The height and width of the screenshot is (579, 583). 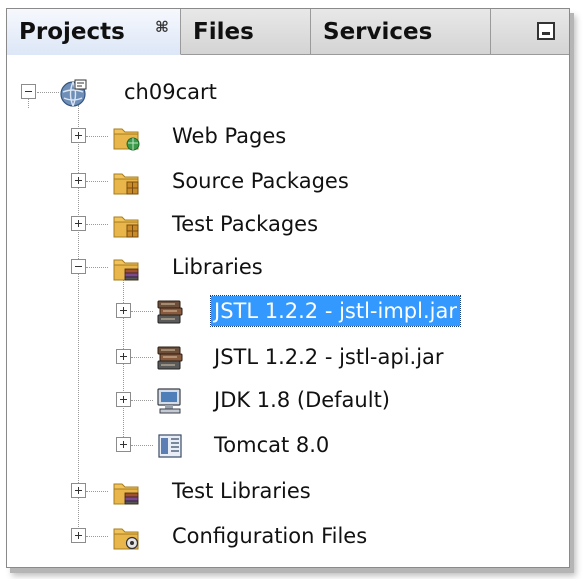 I want to click on tab-services: Services, so click(x=401, y=32).